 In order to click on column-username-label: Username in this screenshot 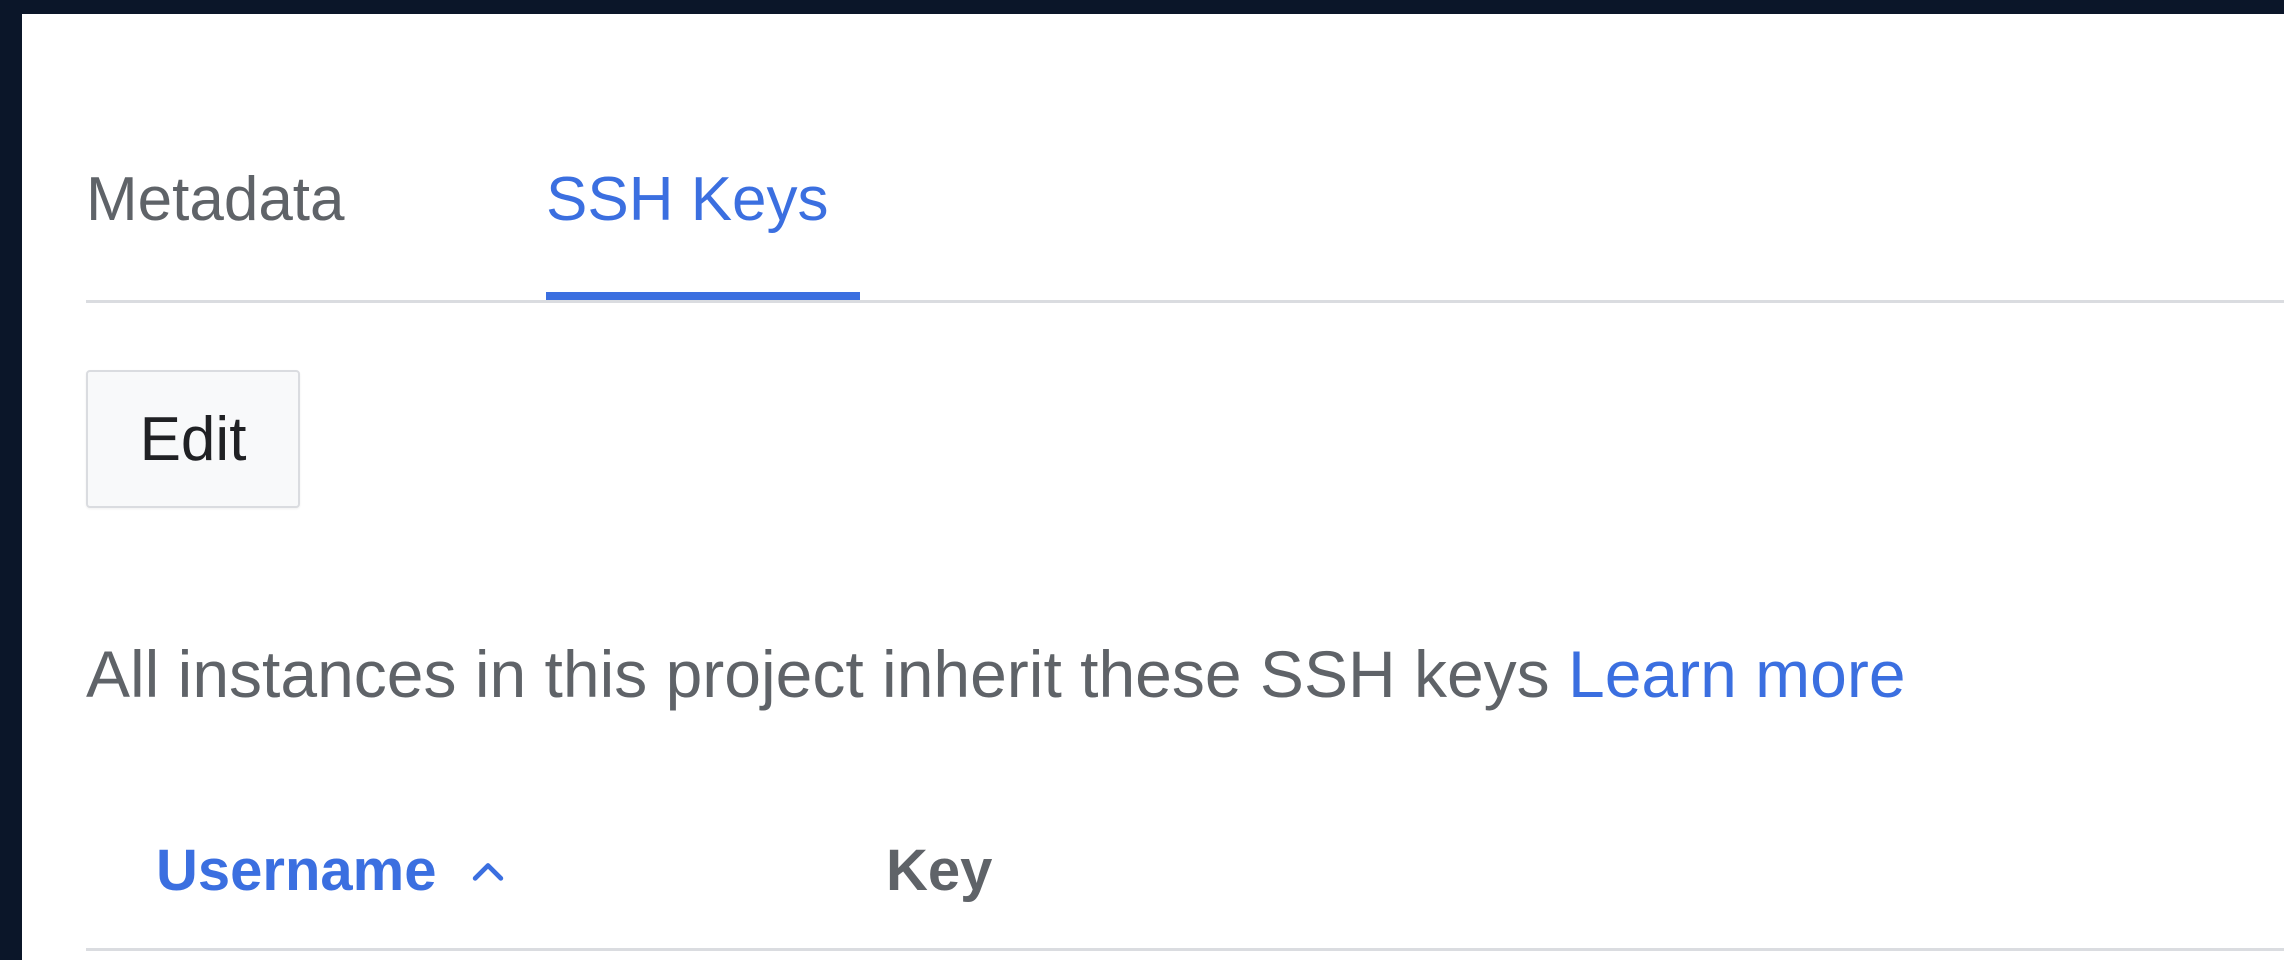, I will do `click(296, 870)`.